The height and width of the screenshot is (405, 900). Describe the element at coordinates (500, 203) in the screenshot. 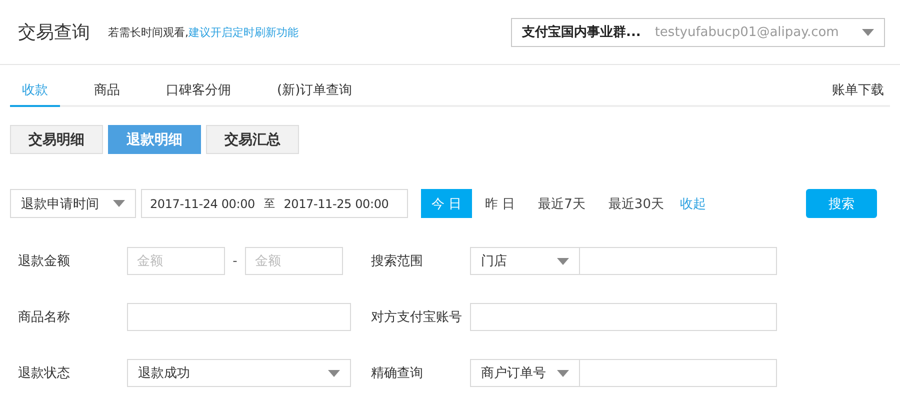

I see `date-preset-button: 昨 日` at that location.